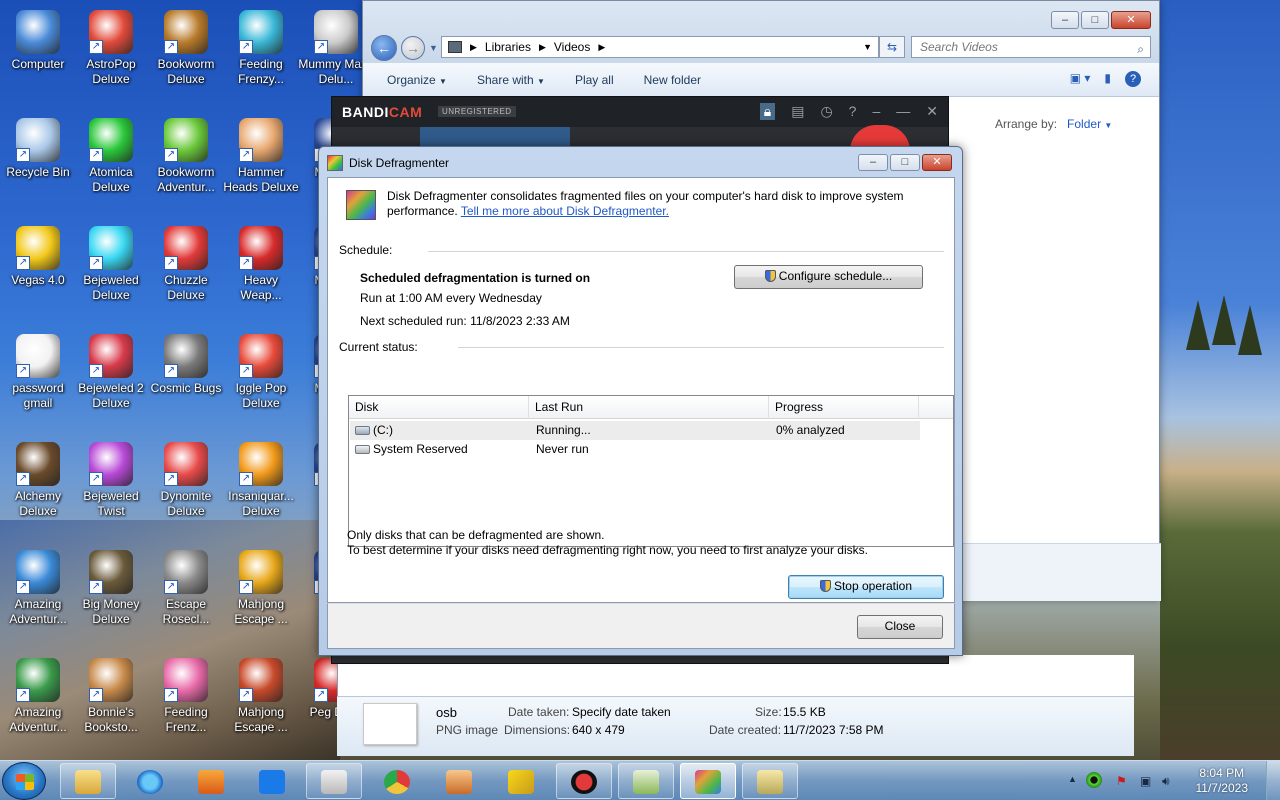  Describe the element at coordinates (111, 48) in the screenshot. I see `desktop-icon: ↗ AstroPop Deluxe` at that location.